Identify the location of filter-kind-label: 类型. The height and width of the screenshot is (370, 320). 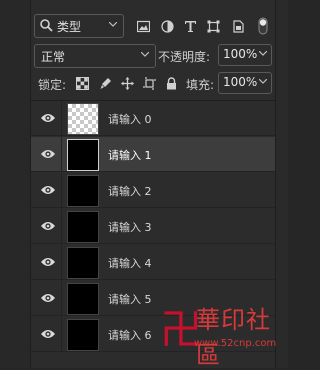
(69, 27).